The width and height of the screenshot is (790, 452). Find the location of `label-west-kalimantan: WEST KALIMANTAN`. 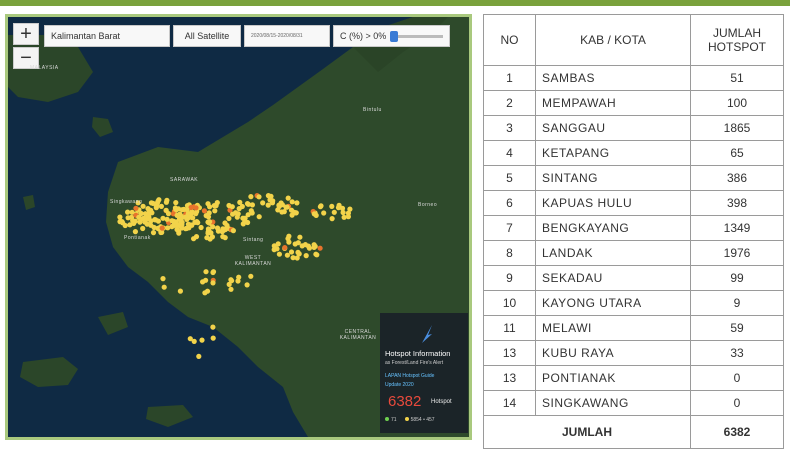

label-west-kalimantan: WEST KALIMANTAN is located at coordinates (253, 261).